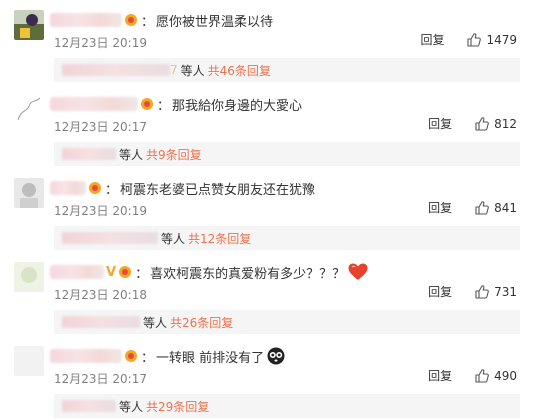 The image size is (534, 420). I want to click on like-button: 731, so click(495, 292).